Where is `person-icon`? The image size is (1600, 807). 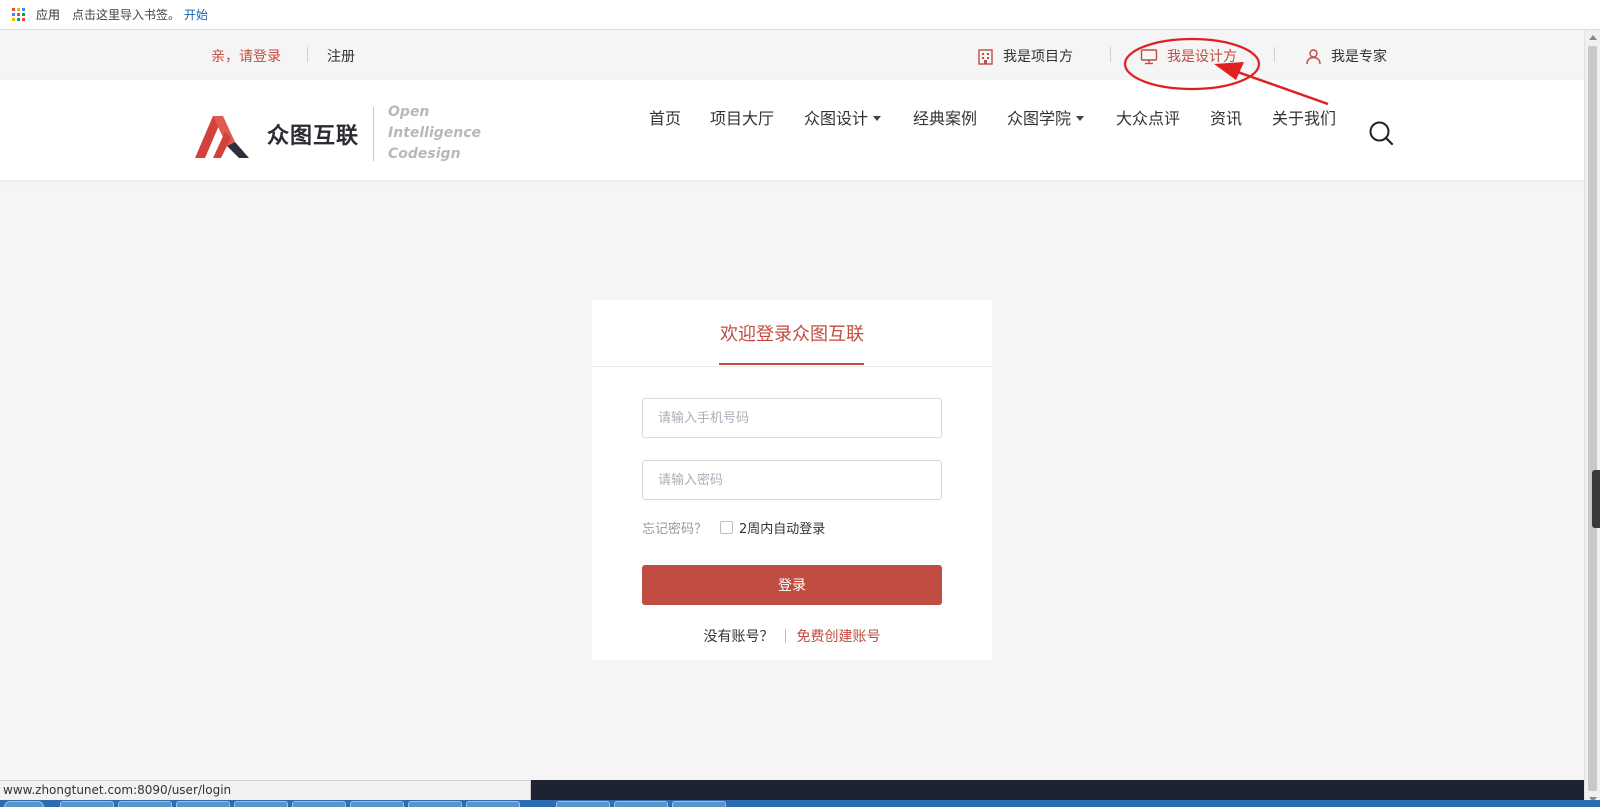 person-icon is located at coordinates (1313, 56).